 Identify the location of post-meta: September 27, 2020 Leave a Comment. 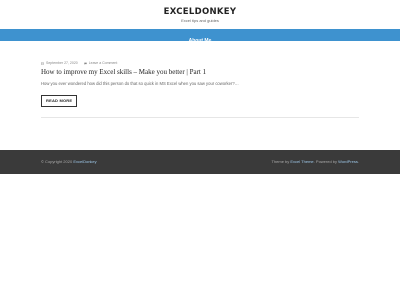
(200, 63).